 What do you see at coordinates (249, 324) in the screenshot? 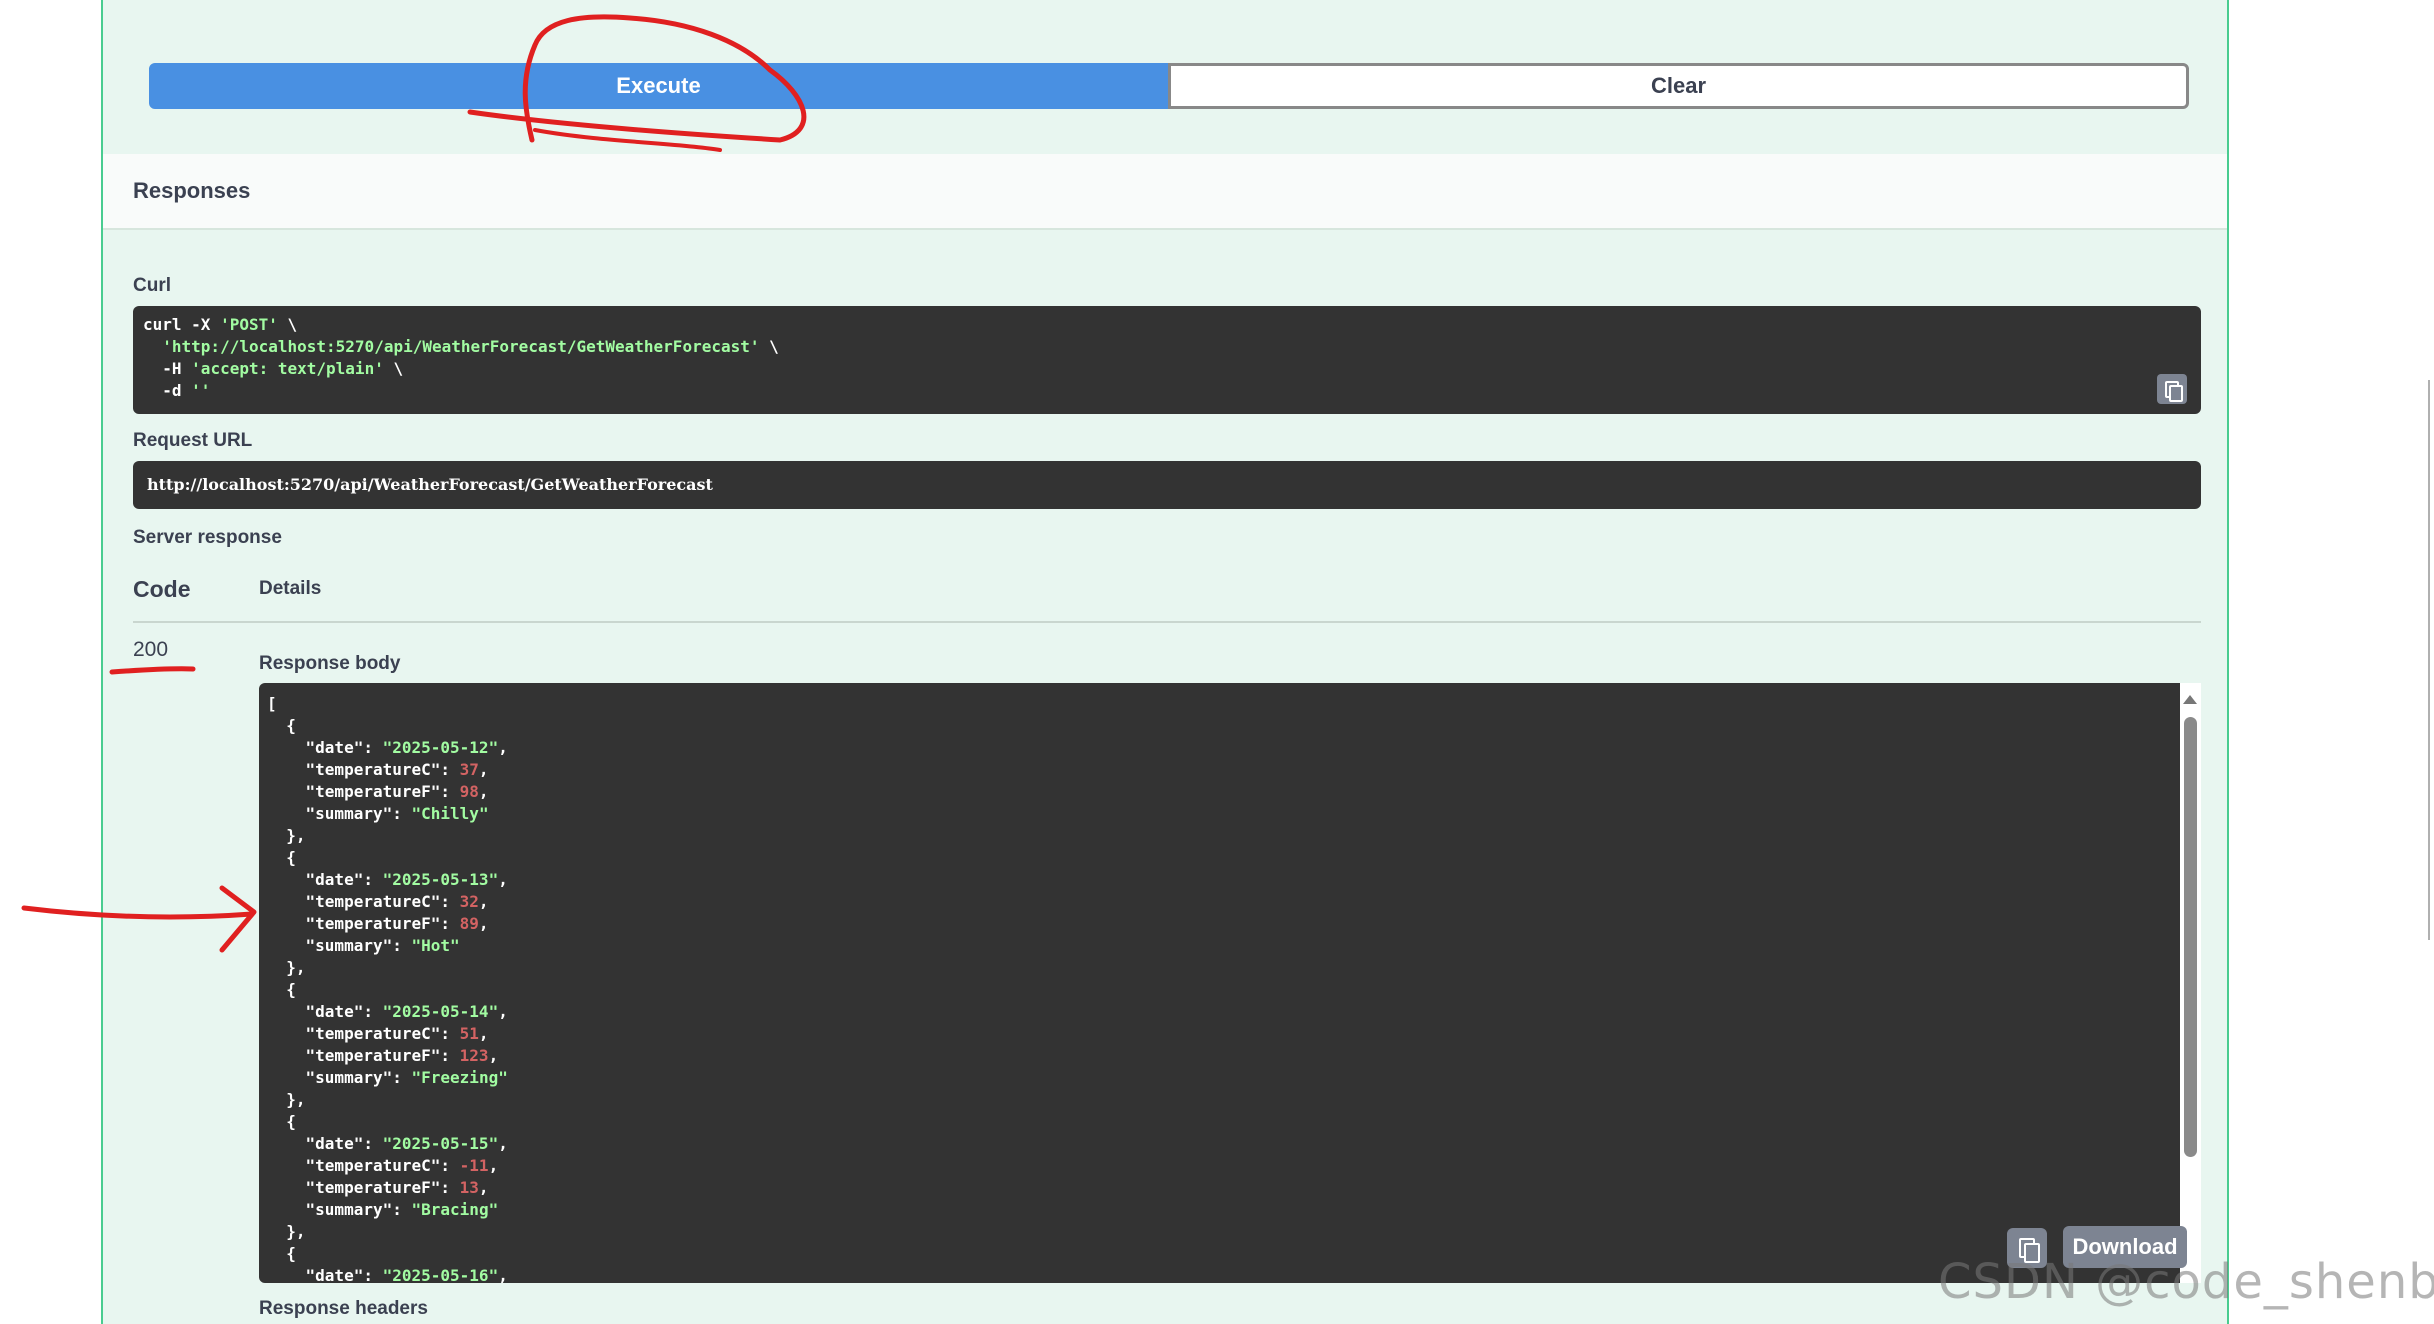
I see `curl-string: 'POST'` at bounding box center [249, 324].